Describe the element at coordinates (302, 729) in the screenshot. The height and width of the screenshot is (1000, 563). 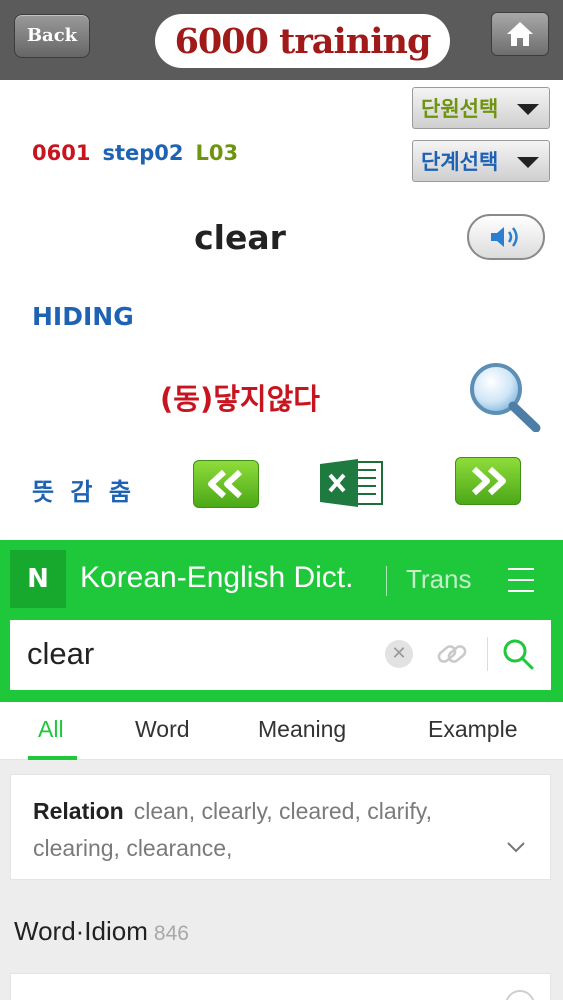
I see `tab-meaning: Meaning` at that location.